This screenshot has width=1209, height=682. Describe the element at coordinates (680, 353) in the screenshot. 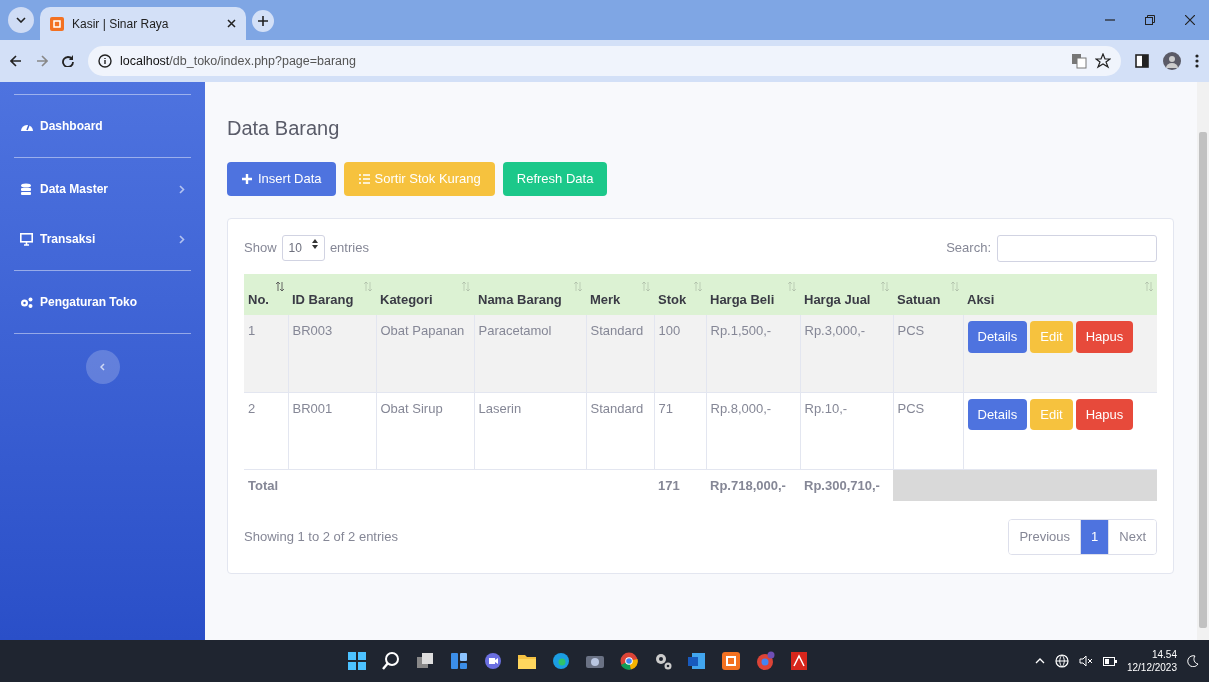

I see `table-cell: 100` at that location.